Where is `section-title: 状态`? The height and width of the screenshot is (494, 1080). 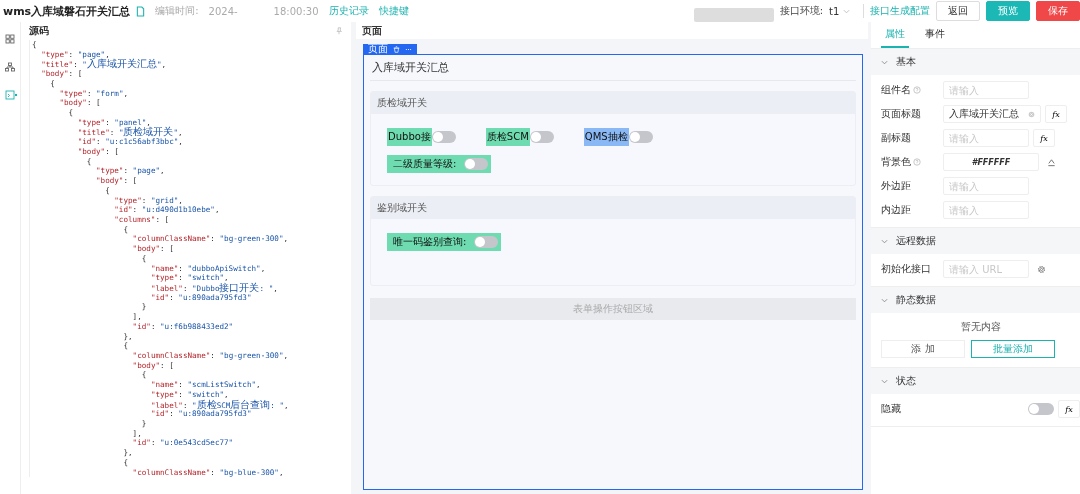
section-title: 状态 is located at coordinates (906, 381).